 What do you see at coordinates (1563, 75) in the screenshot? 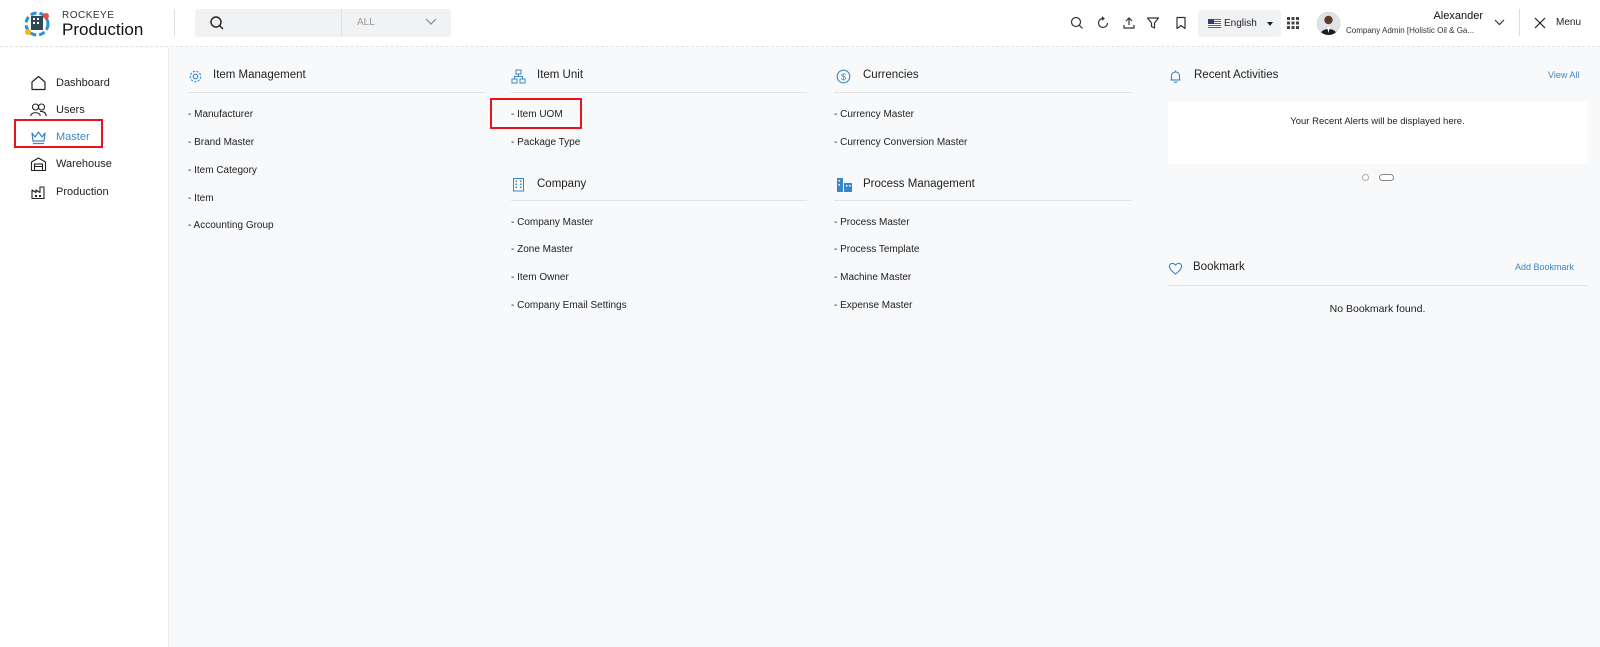
I see `view-all-link: View All` at bounding box center [1563, 75].